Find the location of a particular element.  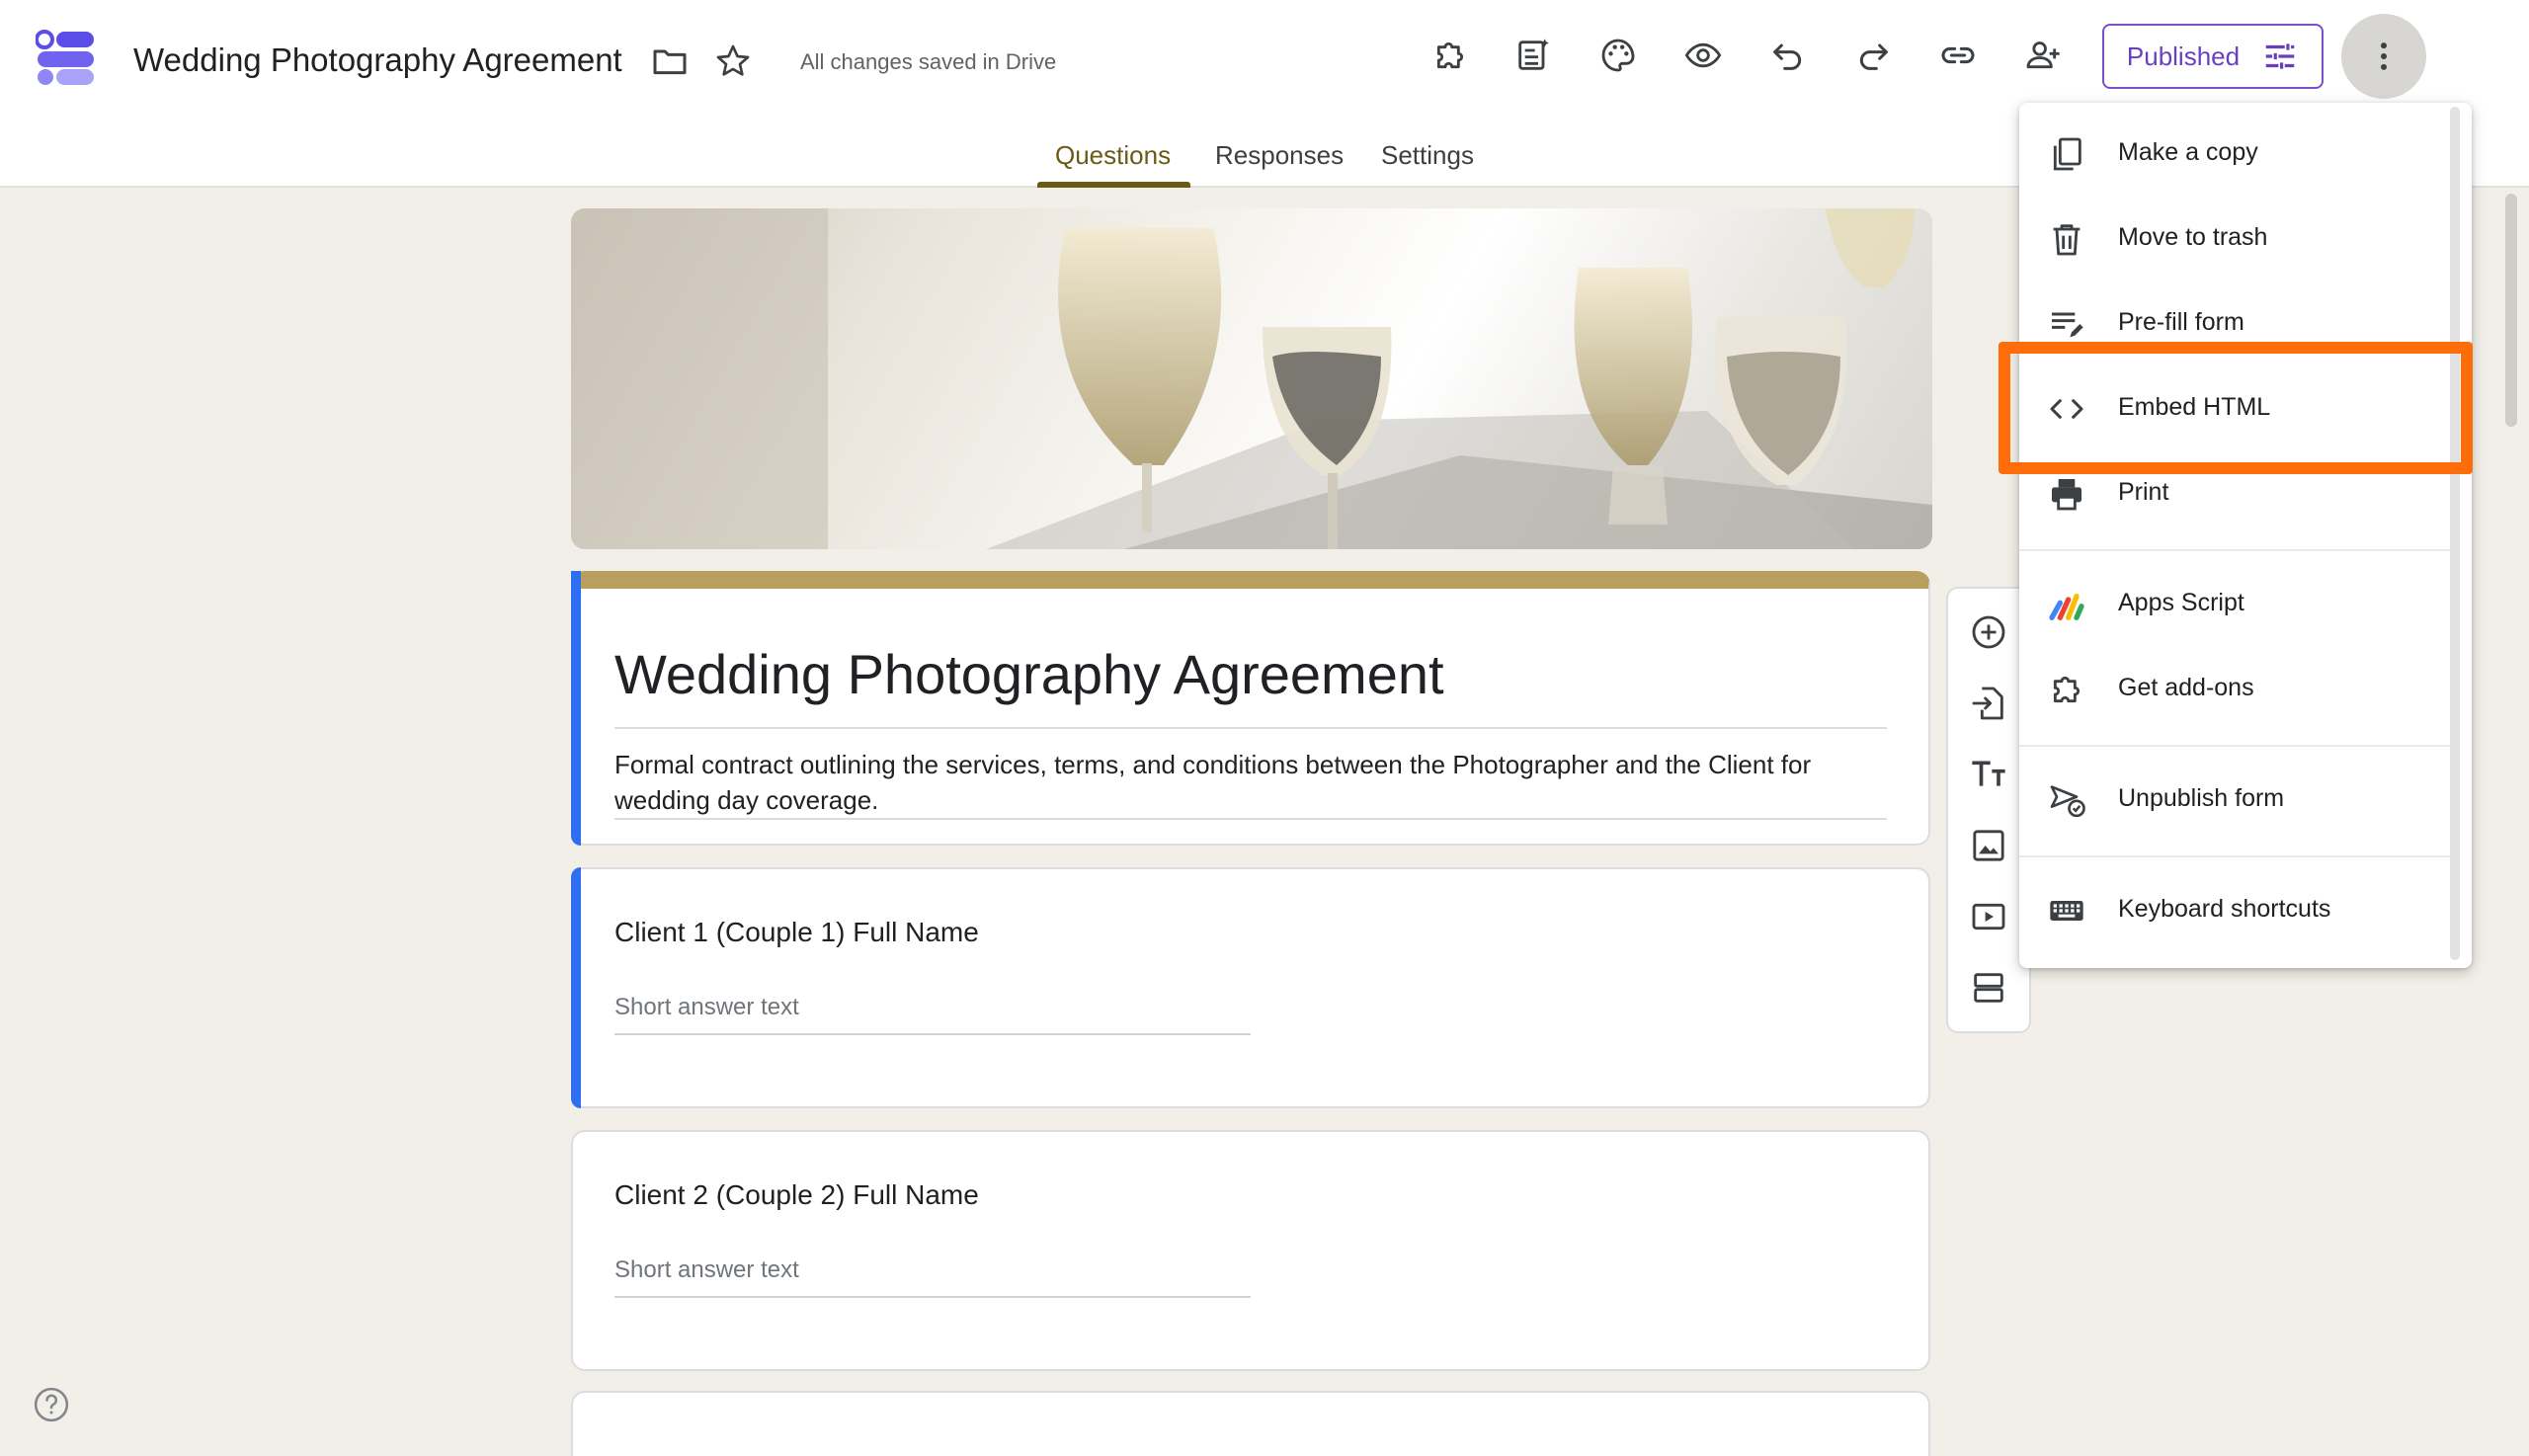

active-tab-indicator is located at coordinates (1113, 185).